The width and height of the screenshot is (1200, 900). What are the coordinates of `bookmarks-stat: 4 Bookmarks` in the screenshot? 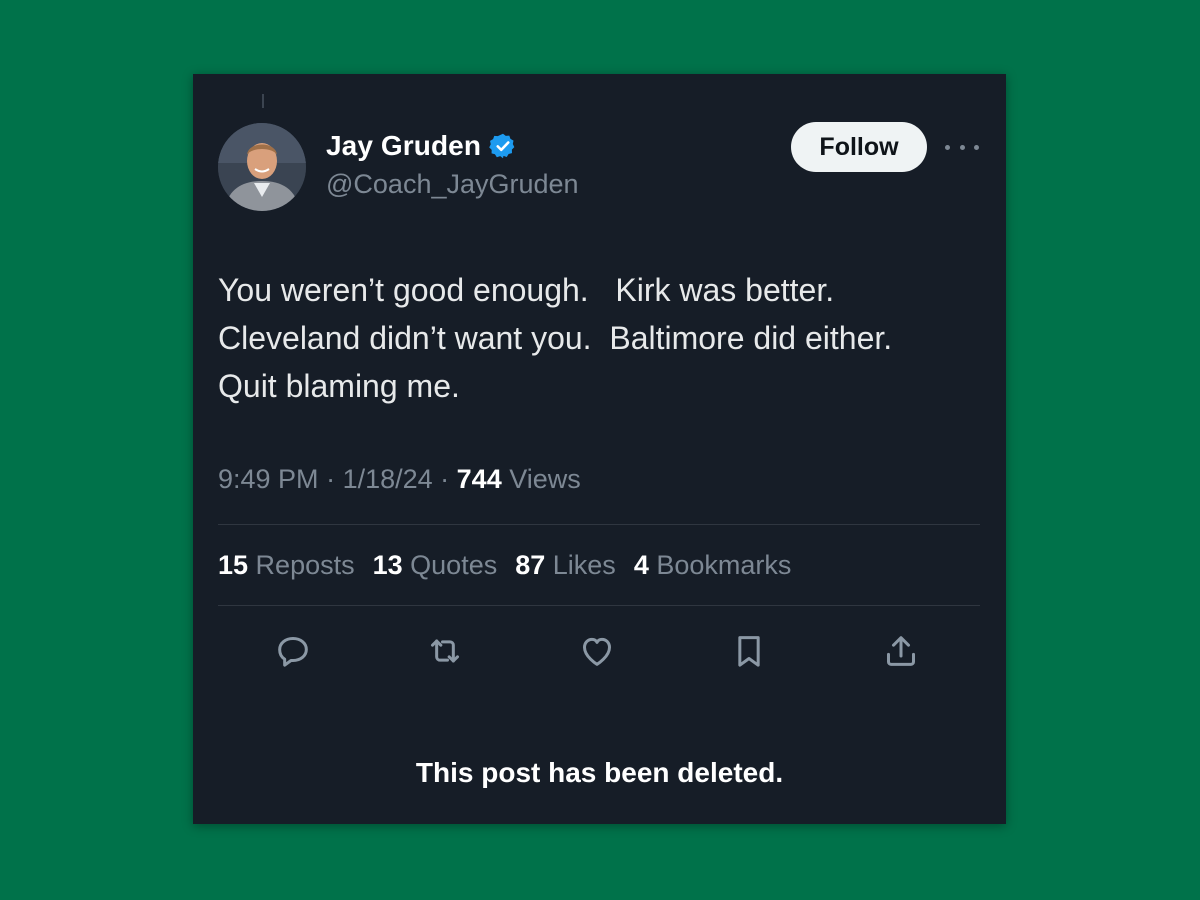 It's located at (713, 565).